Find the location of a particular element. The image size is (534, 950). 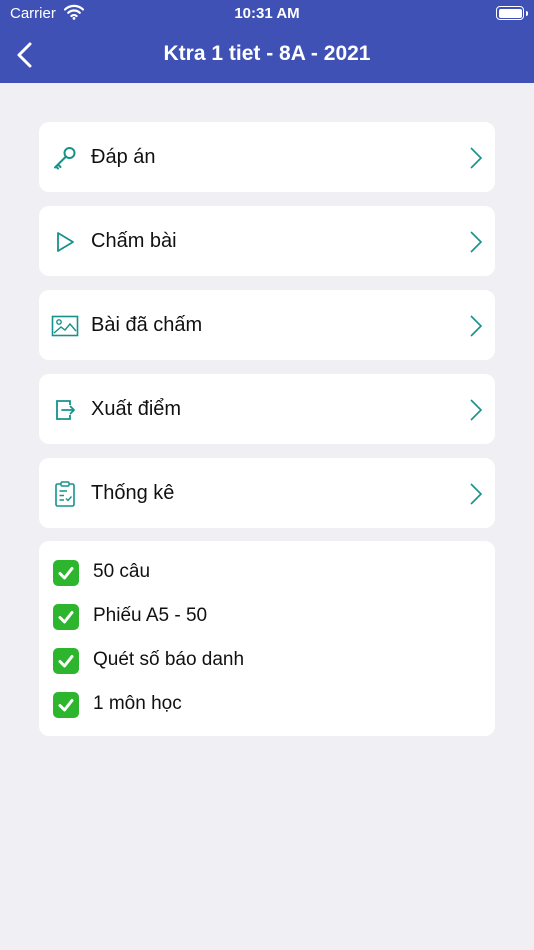

info-item-text: 1 môn học is located at coordinates (137, 703).